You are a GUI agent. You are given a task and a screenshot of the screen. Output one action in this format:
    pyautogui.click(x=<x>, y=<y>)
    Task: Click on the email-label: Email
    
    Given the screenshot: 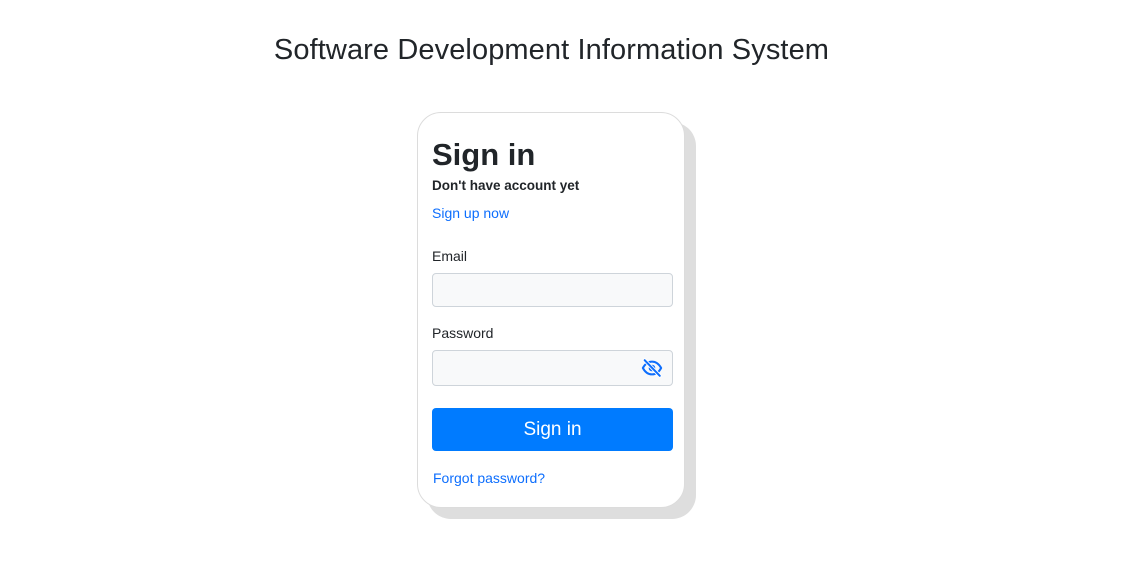 What is the action you would take?
    pyautogui.click(x=450, y=256)
    